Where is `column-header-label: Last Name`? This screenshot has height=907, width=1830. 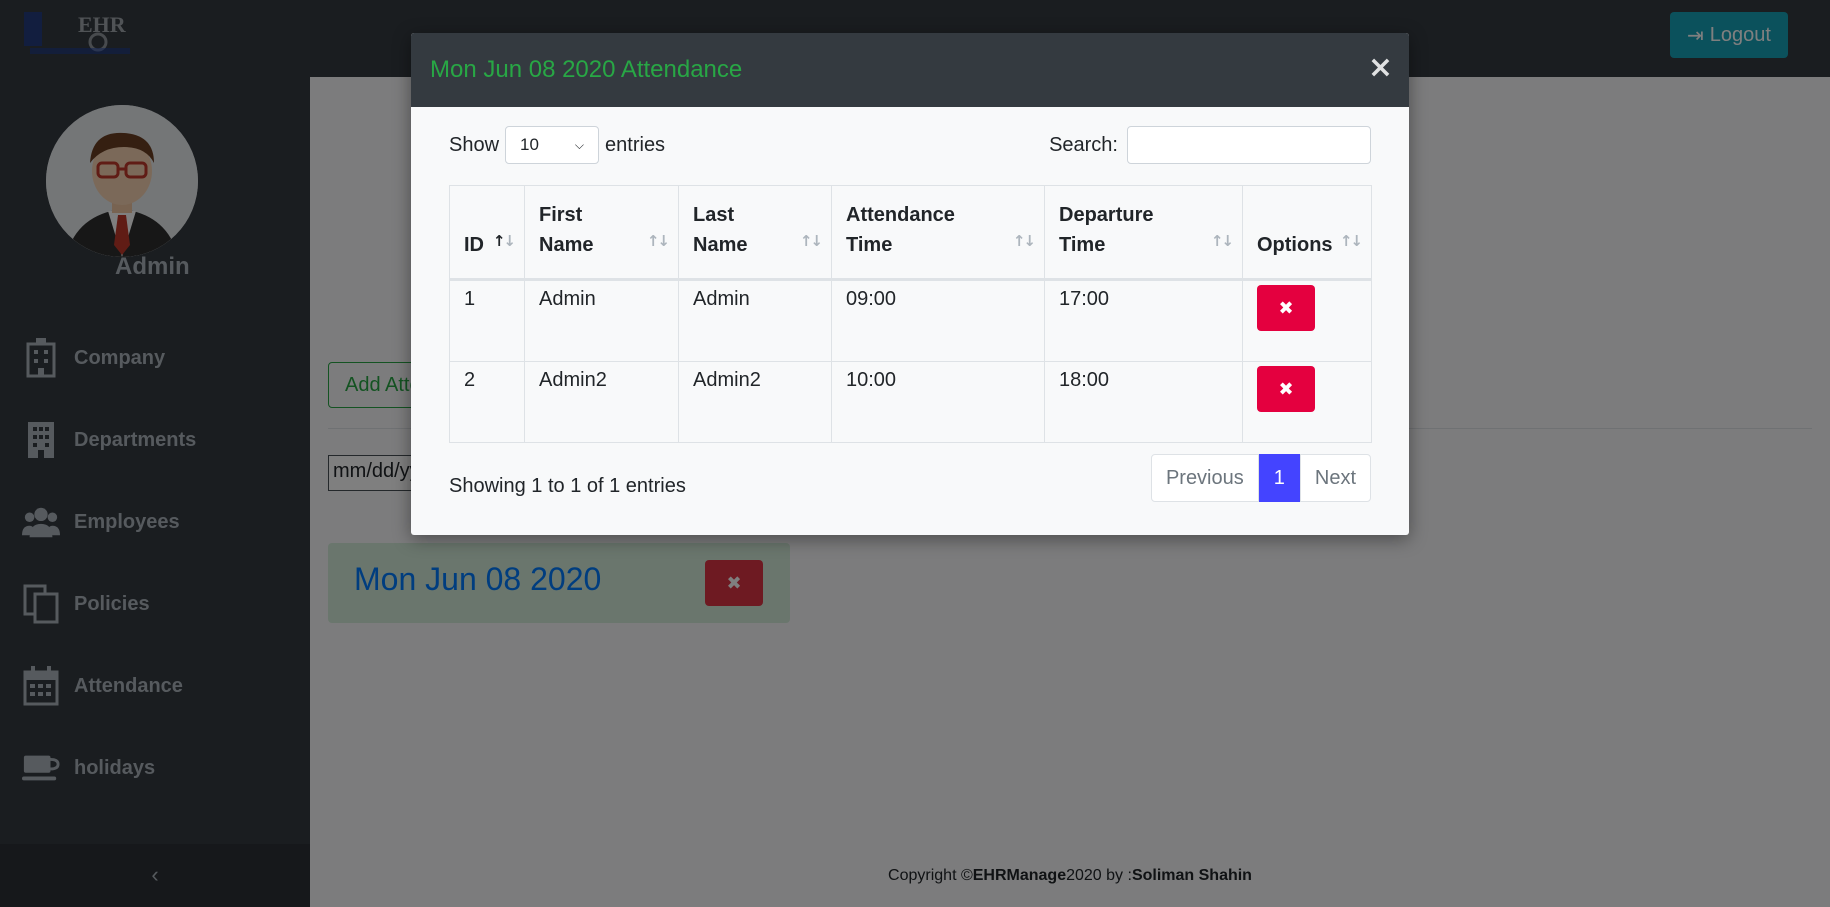 column-header-label: Last Name is located at coordinates (720, 230).